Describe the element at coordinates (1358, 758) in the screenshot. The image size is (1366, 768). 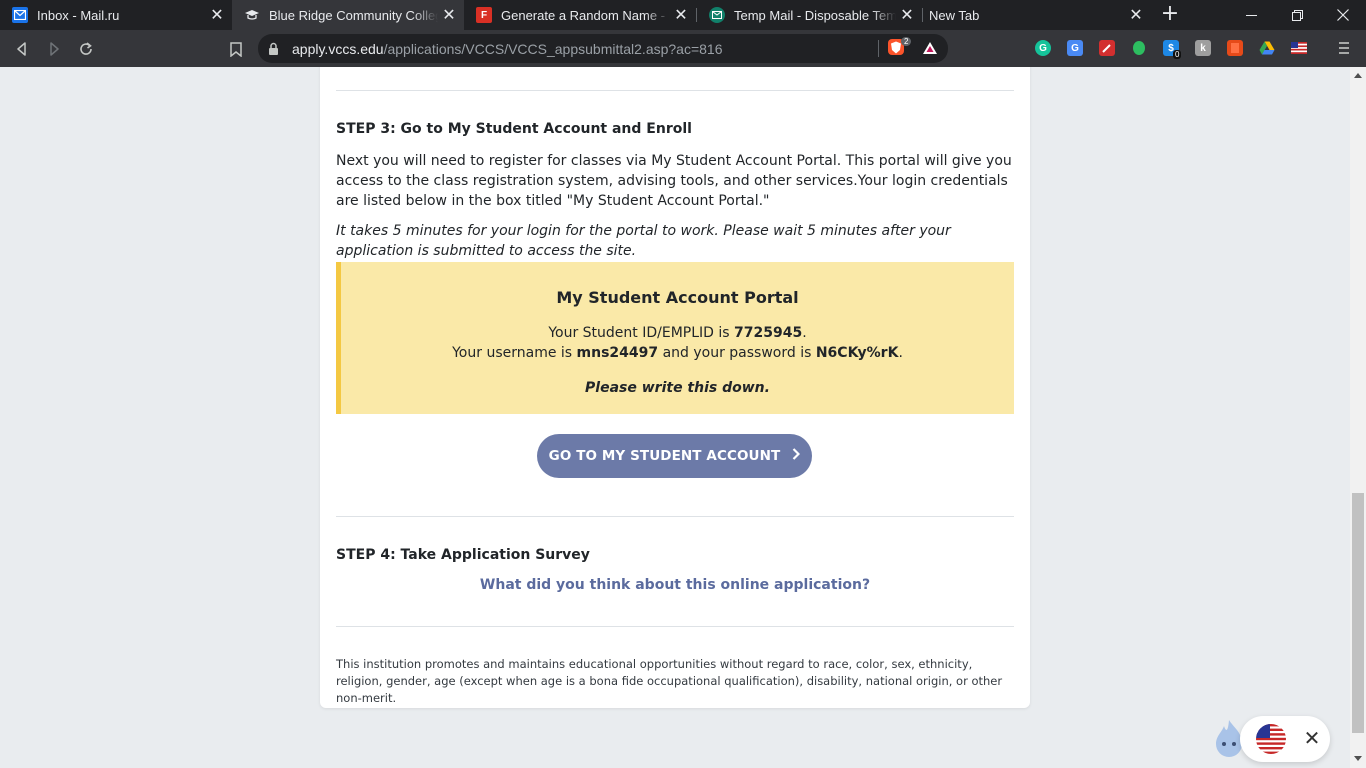
I see `scroll-down-arrow-icon` at that location.